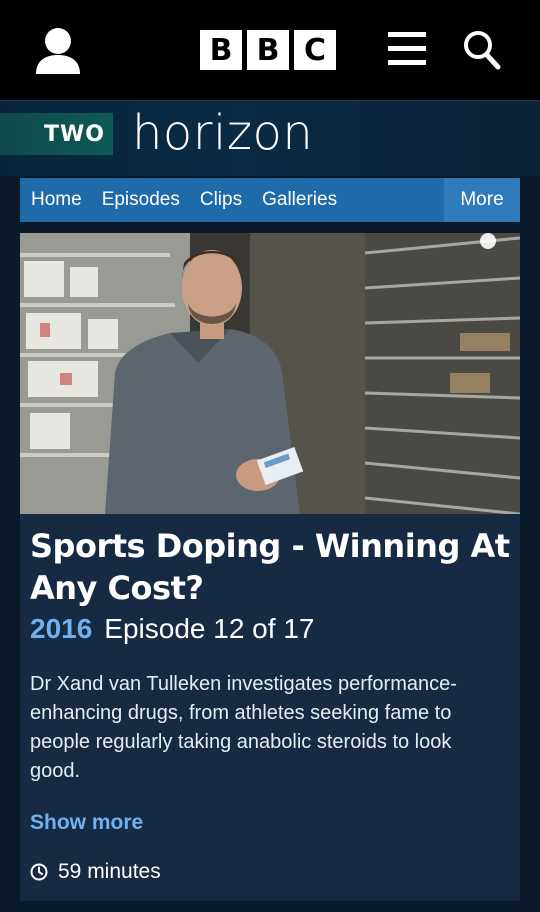 The height and width of the screenshot is (912, 540). What do you see at coordinates (407, 49) in the screenshot?
I see `menu-icon` at bounding box center [407, 49].